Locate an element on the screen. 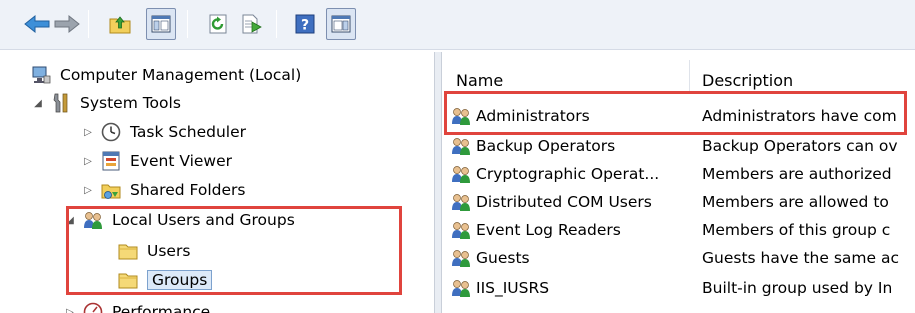  group-description: Members are allowed to is located at coordinates (795, 202).